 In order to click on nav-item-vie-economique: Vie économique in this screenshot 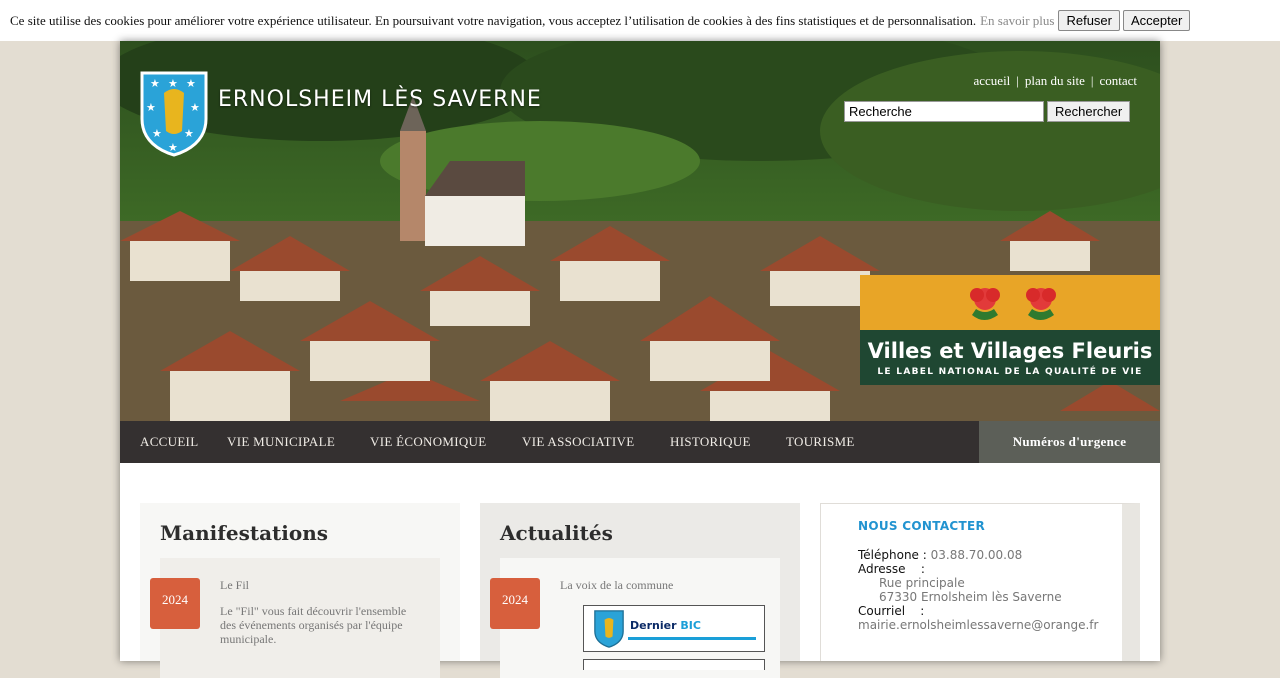, I will do `click(428, 442)`.